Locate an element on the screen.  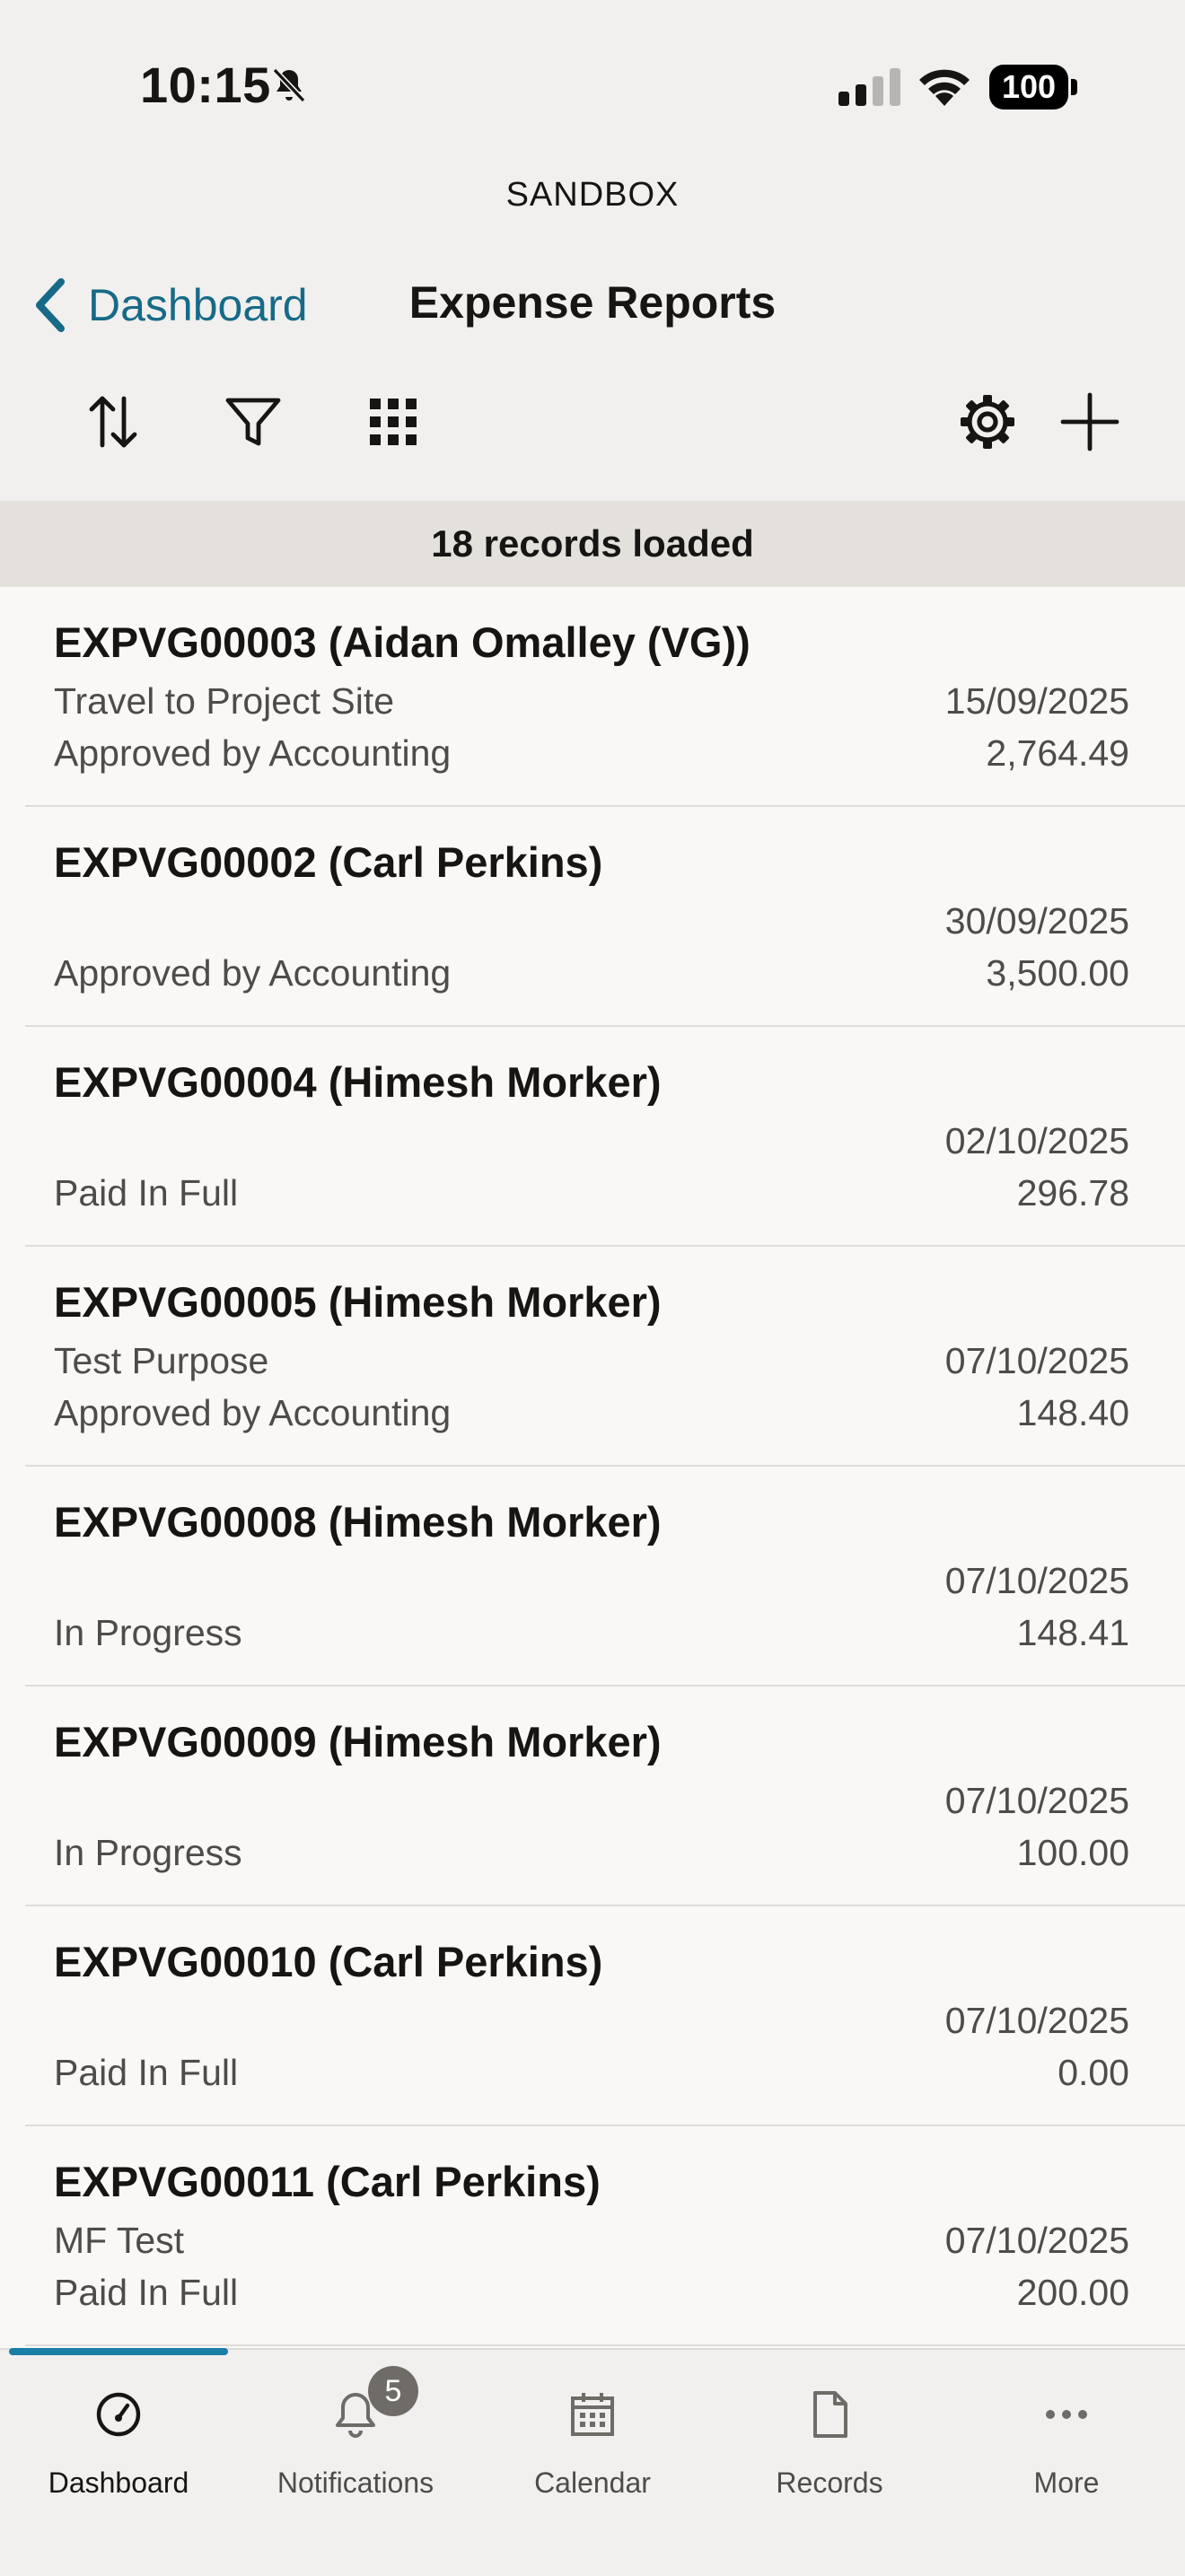
tab-label: Dashboard is located at coordinates (118, 2482).